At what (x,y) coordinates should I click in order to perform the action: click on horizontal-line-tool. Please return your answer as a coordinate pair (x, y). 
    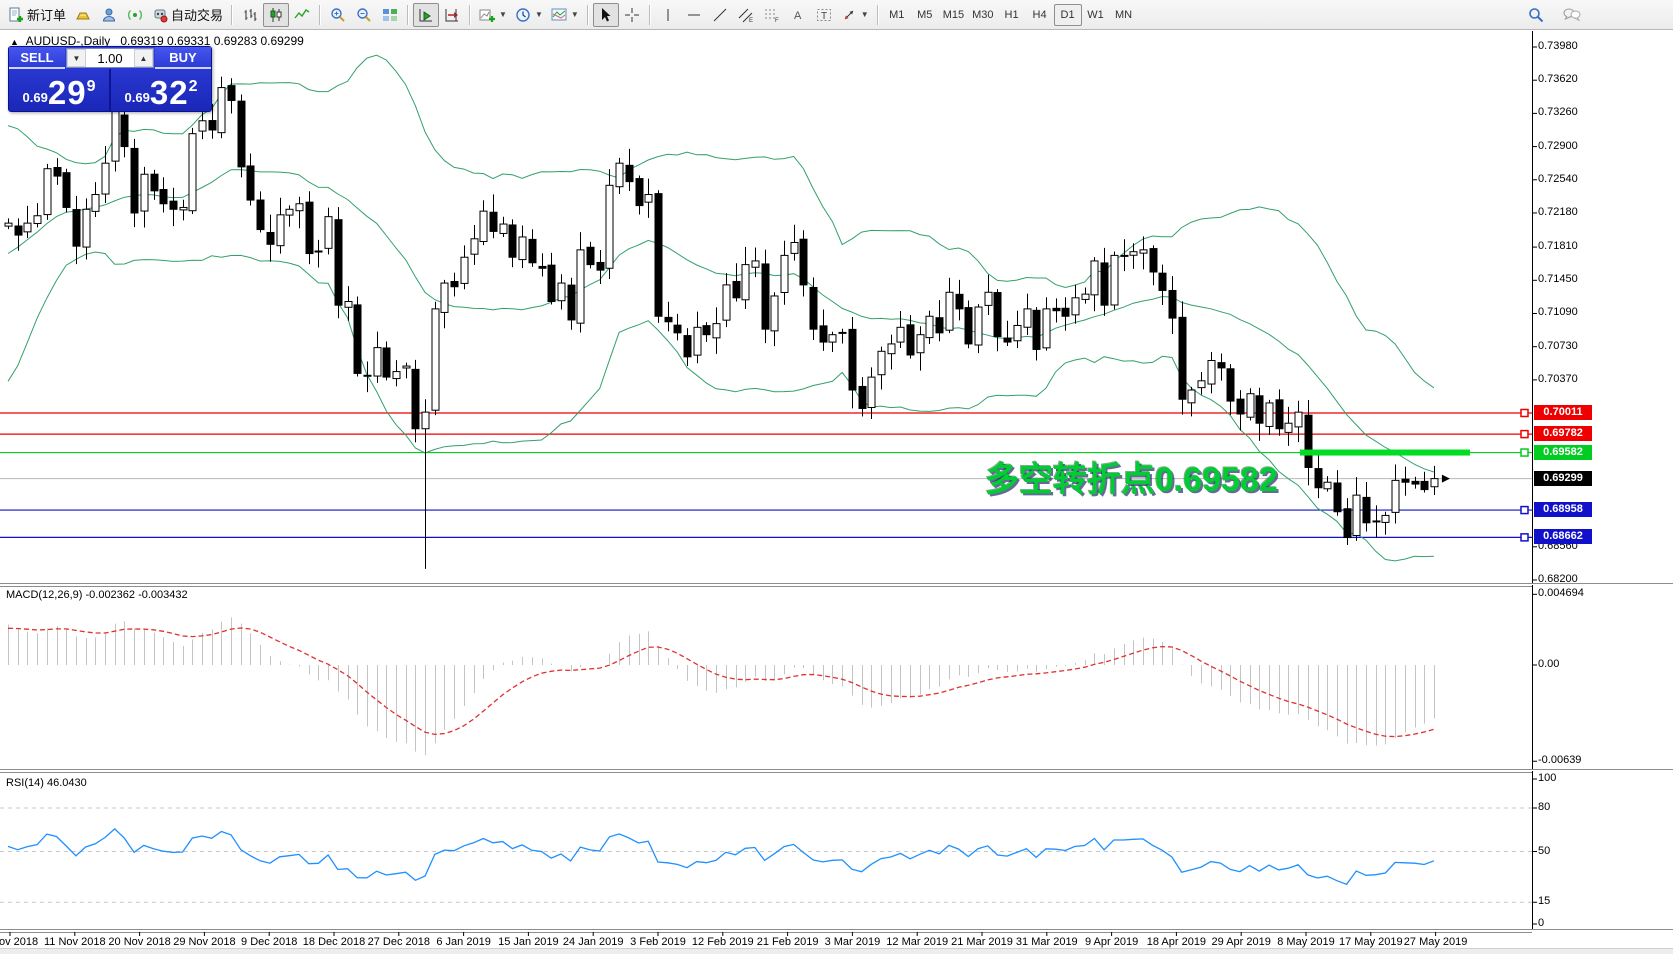
    Looking at the image, I should click on (694, 15).